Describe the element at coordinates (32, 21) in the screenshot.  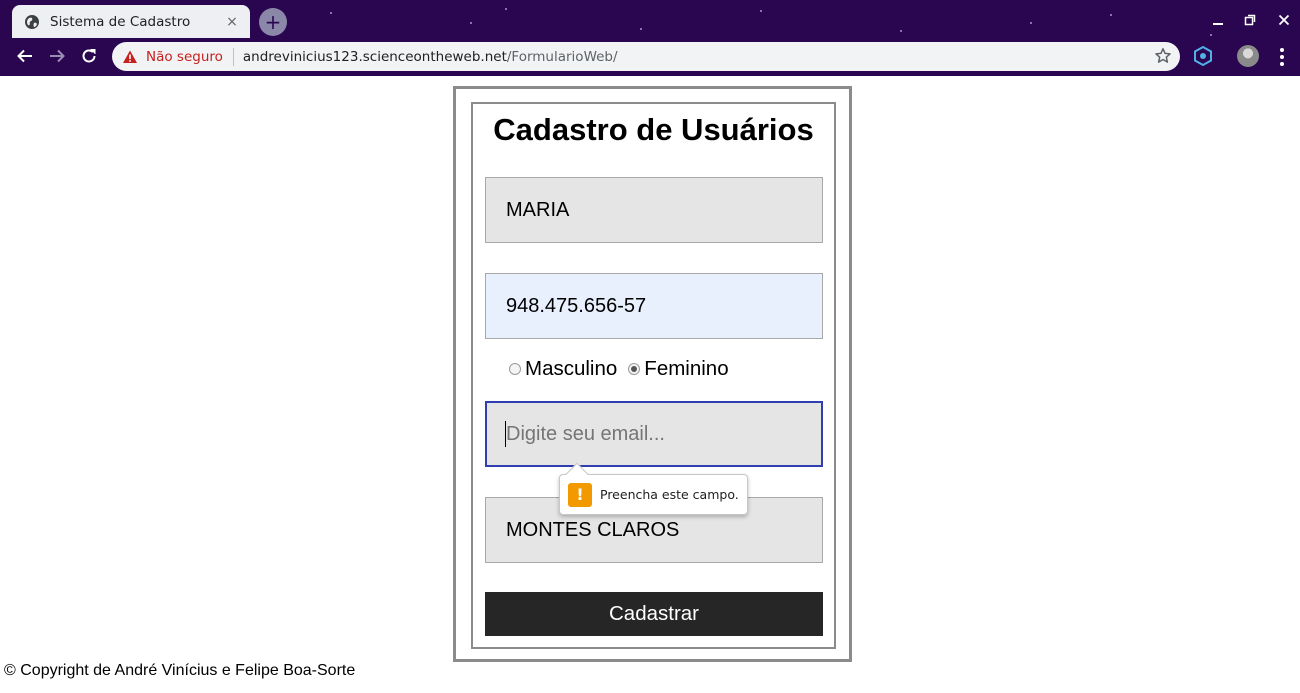
I see `globe-icon` at that location.